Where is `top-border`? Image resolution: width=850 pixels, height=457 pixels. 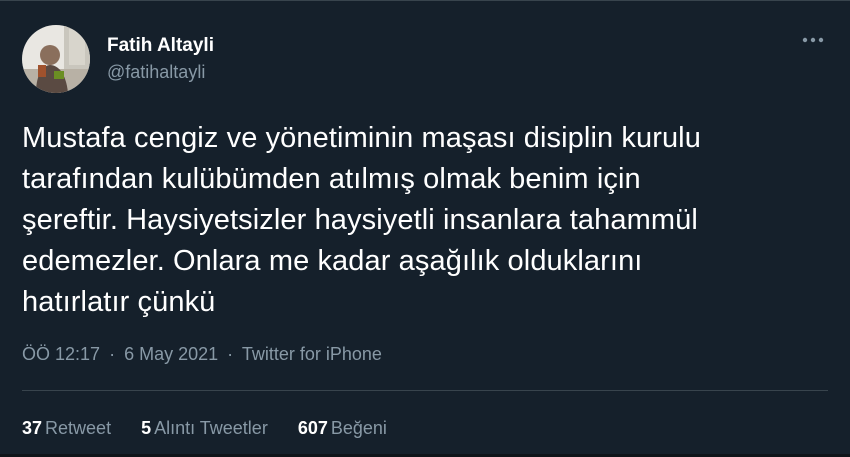
top-border is located at coordinates (425, 0).